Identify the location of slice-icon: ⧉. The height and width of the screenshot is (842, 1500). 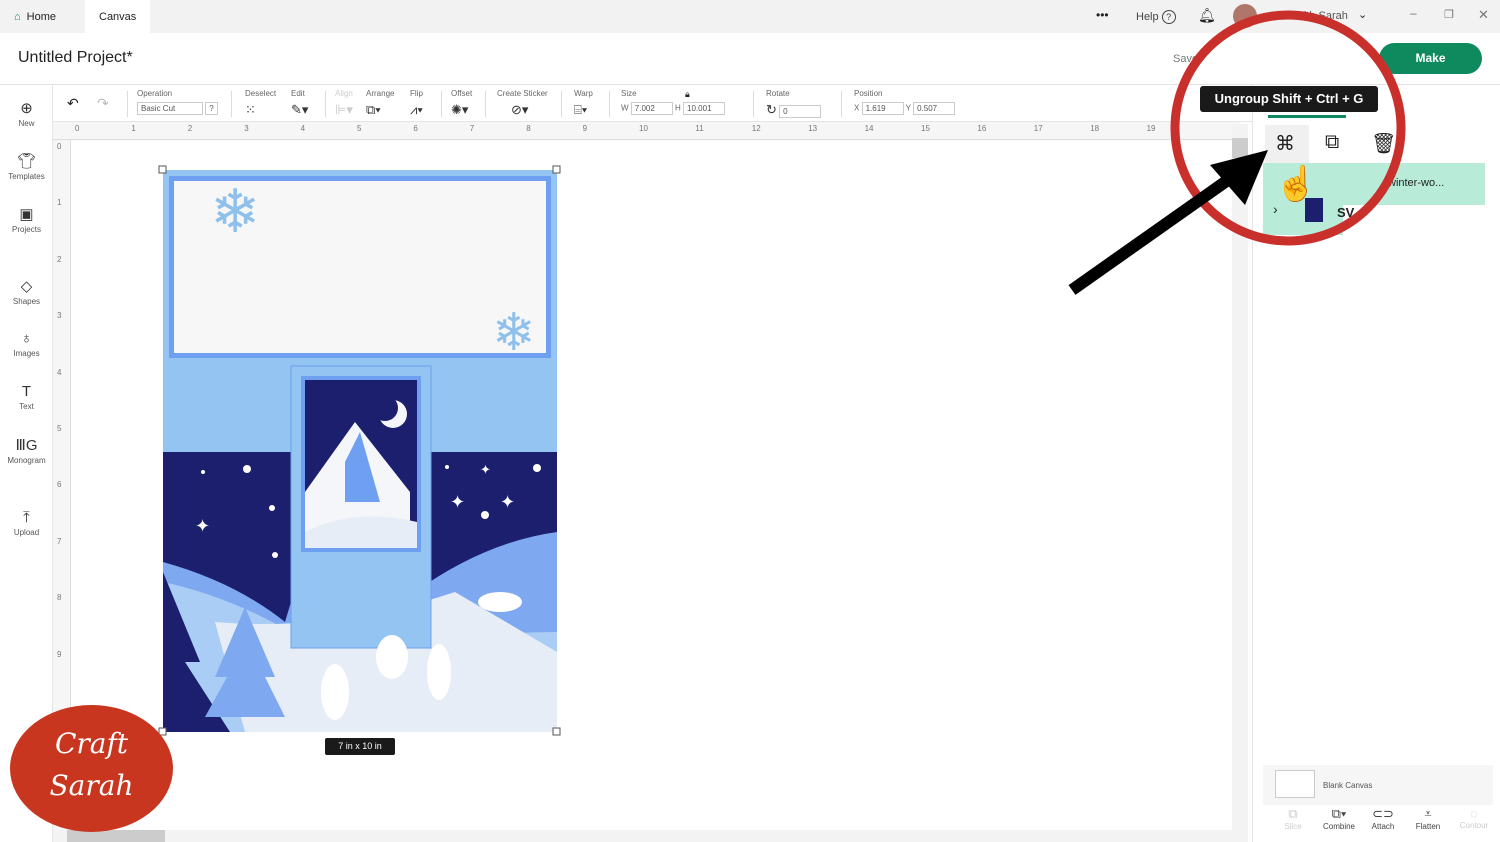
(1293, 813).